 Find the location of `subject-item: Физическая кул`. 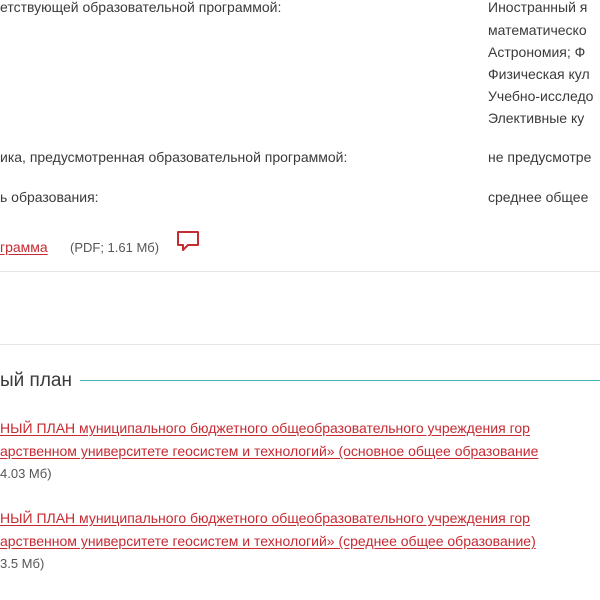

subject-item: Физическая кул is located at coordinates (539, 74).